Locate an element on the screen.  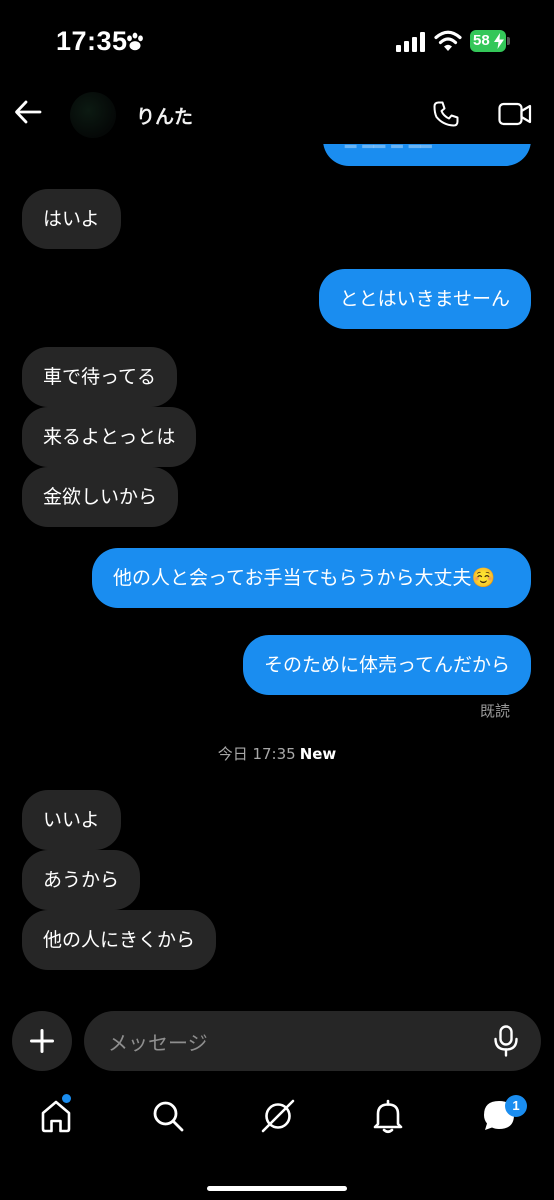
bottom-navigation is located at coordinates (277, 1119).